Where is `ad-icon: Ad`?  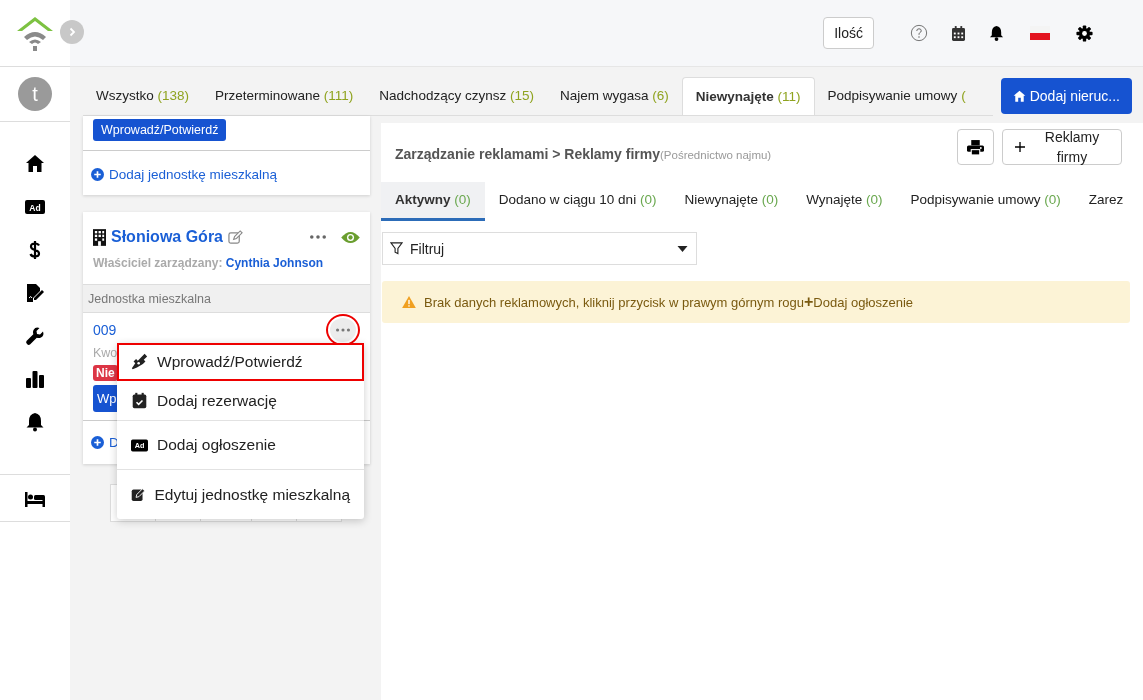
ad-icon: Ad is located at coordinates (35, 207).